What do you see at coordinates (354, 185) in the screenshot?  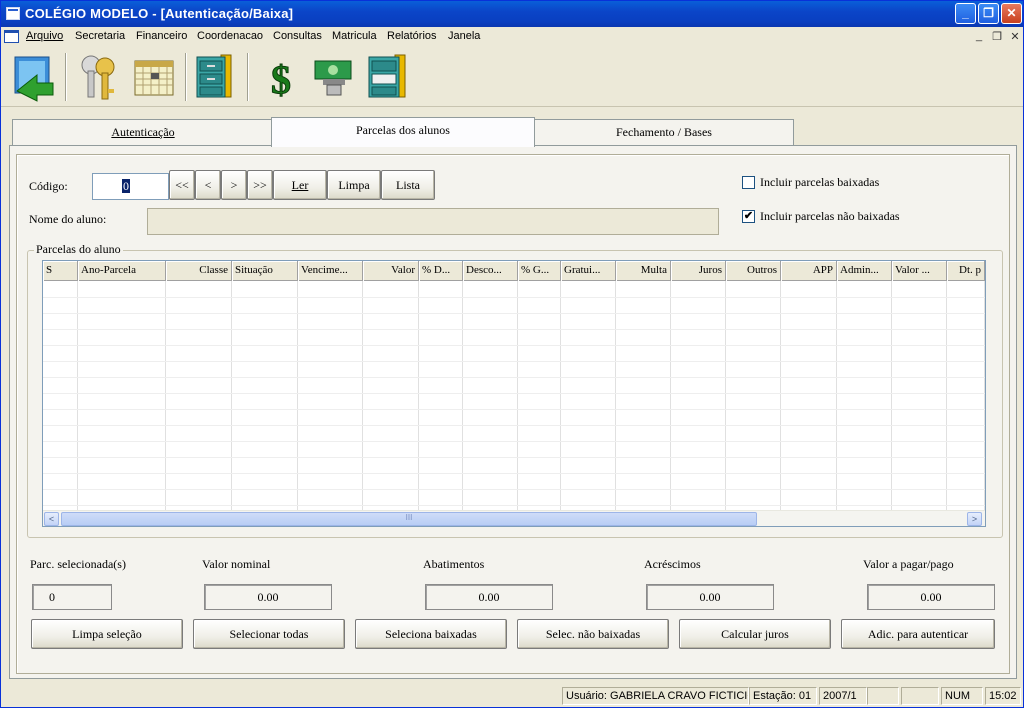 I see `limpa-button: Limpa` at bounding box center [354, 185].